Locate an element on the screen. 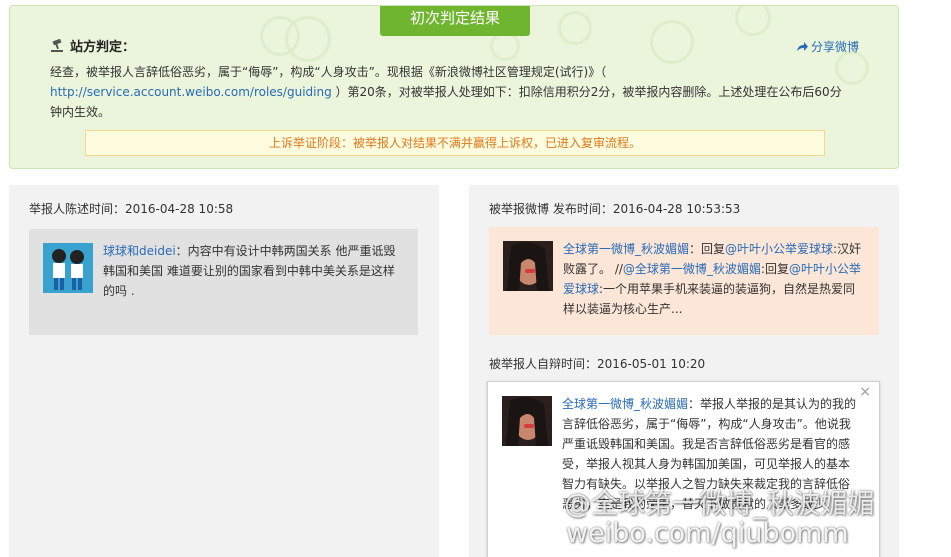  verdict-heading: 站方判定： is located at coordinates (92, 45).